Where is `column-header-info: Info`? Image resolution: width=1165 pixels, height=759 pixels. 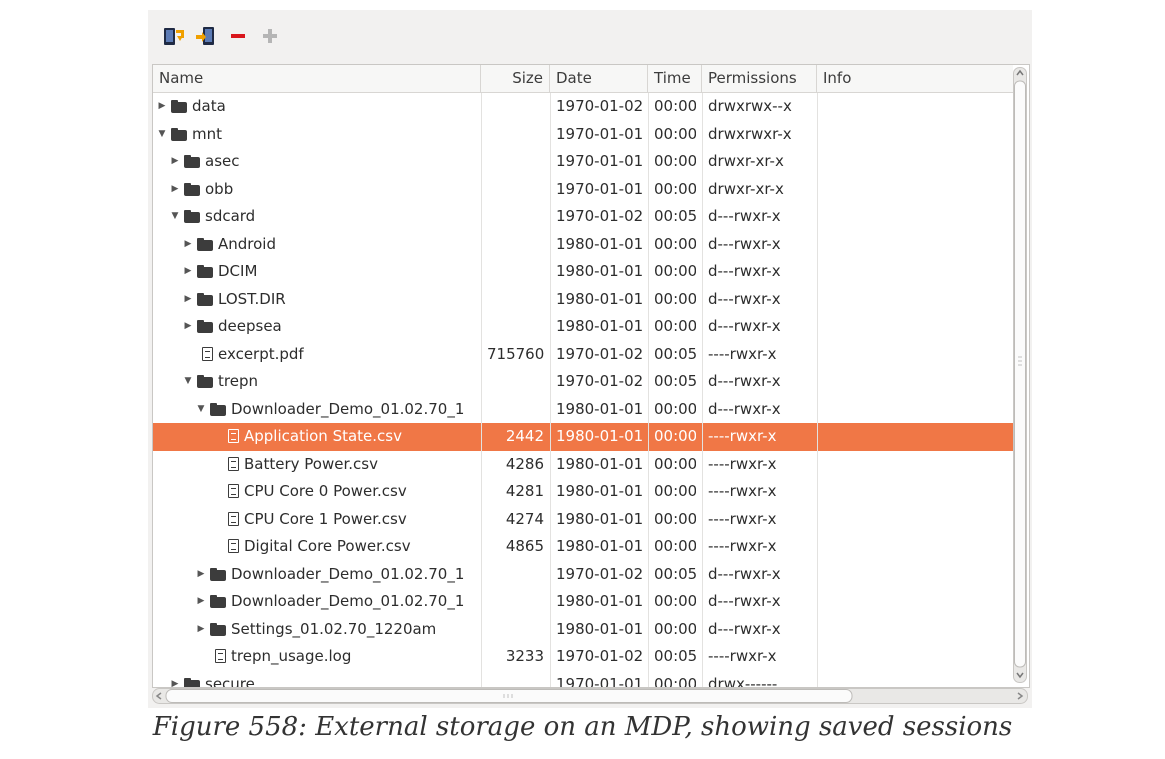 column-header-info: Info is located at coordinates (915, 78).